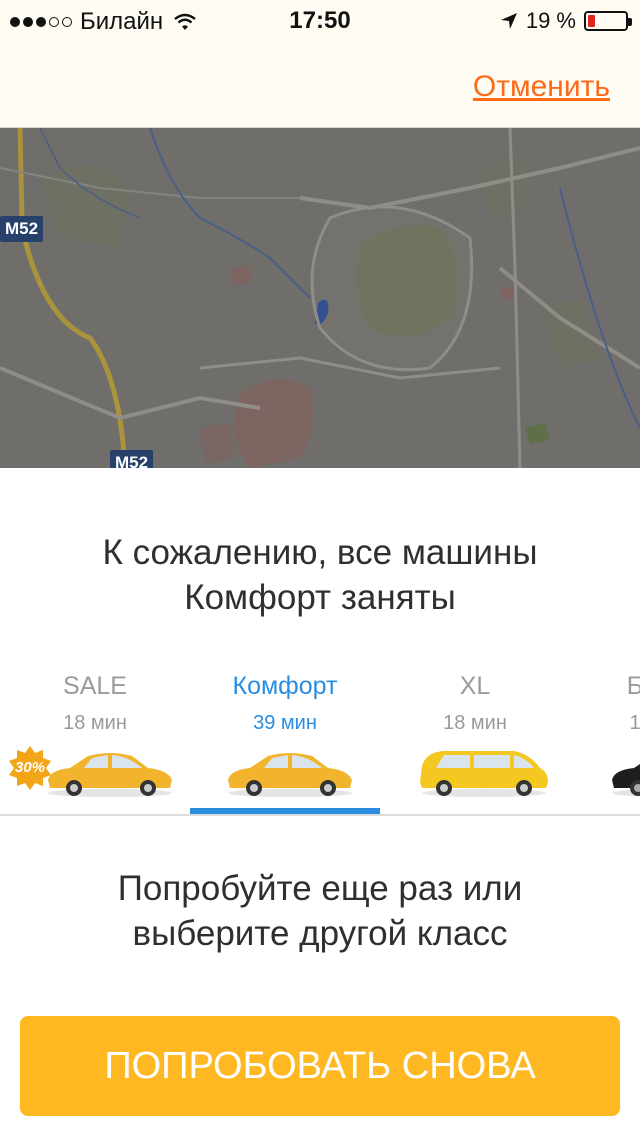 This screenshot has height=1136, width=640. I want to click on discount-badge-text: 30%, so click(30, 767).